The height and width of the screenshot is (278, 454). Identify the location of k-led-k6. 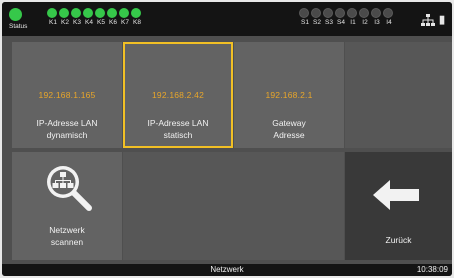
(112, 13).